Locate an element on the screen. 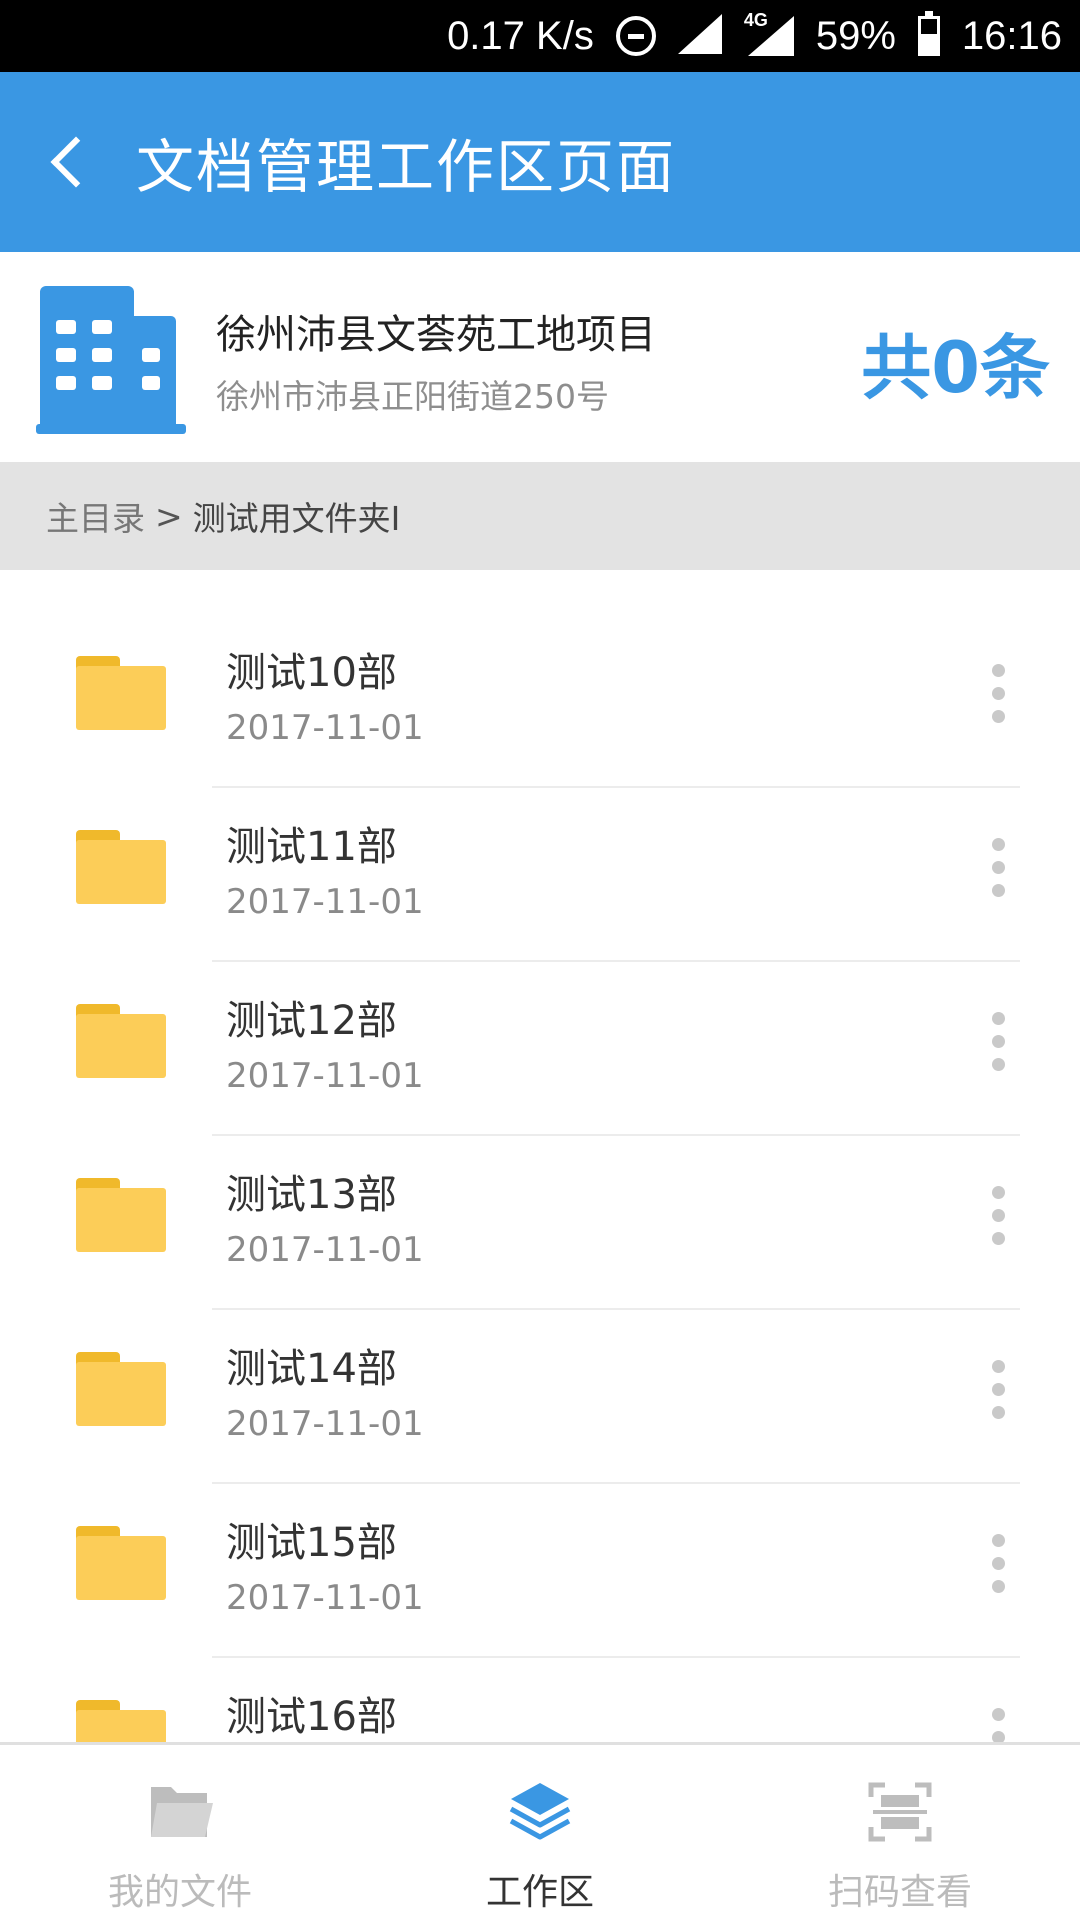 Image resolution: width=1080 pixels, height=1920 pixels. signal-icon is located at coordinates (699, 35).